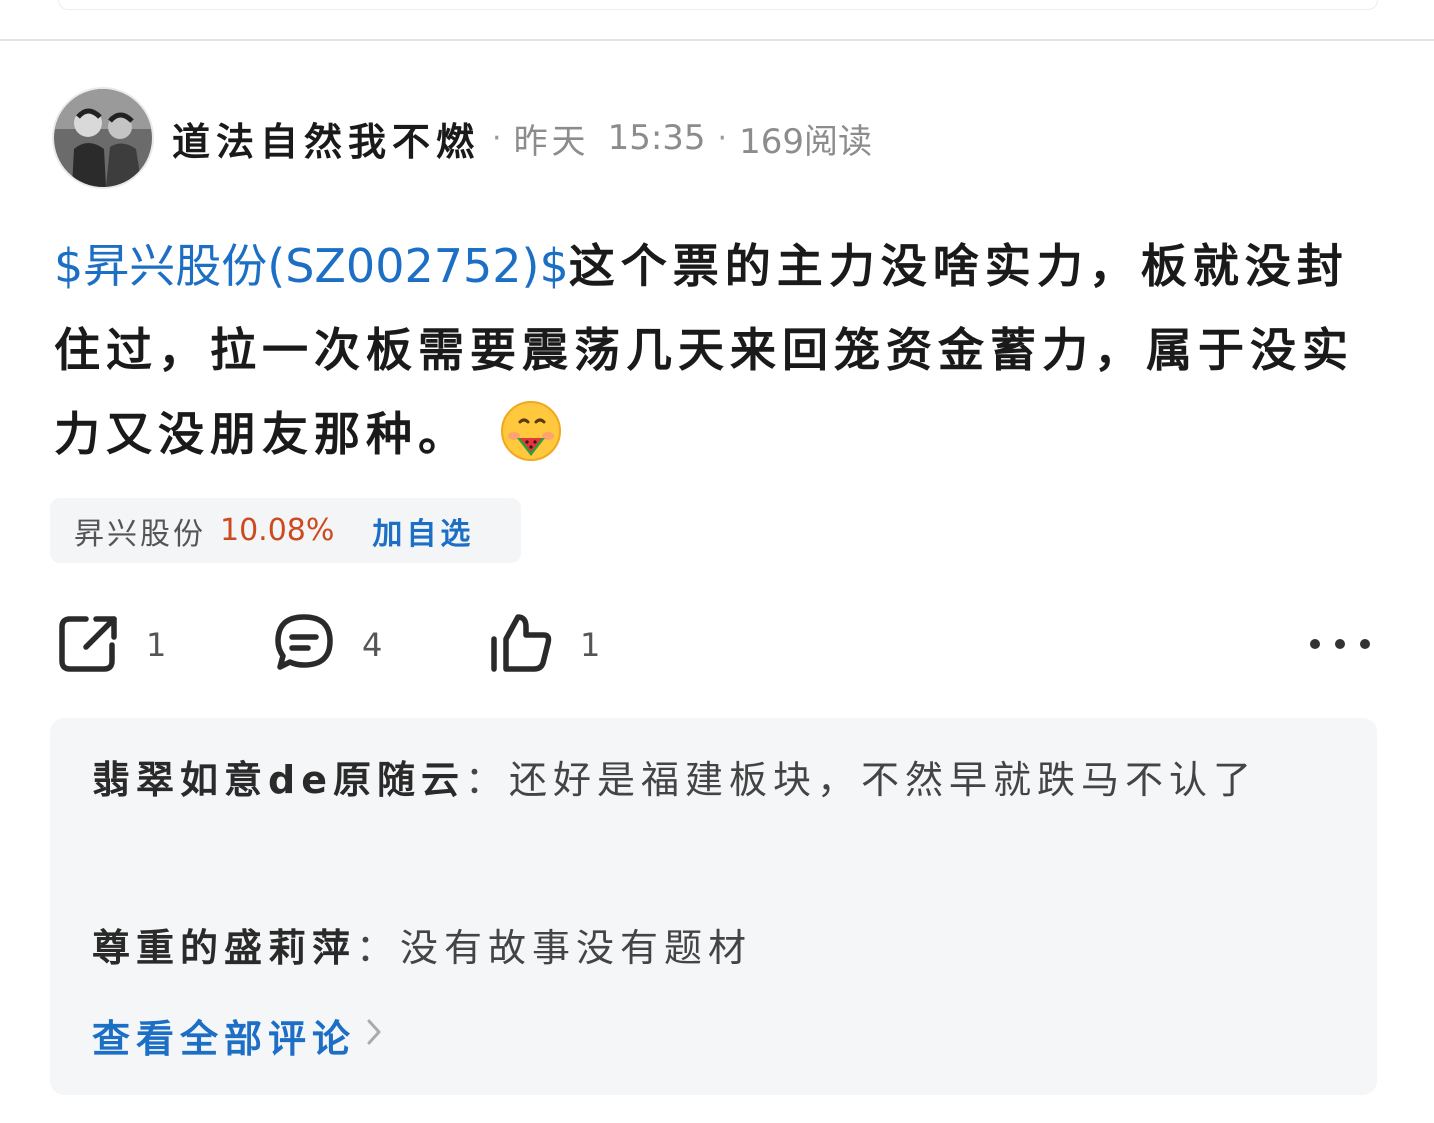  Describe the element at coordinates (656, 138) in the screenshot. I see `post-time: 15:35` at that location.